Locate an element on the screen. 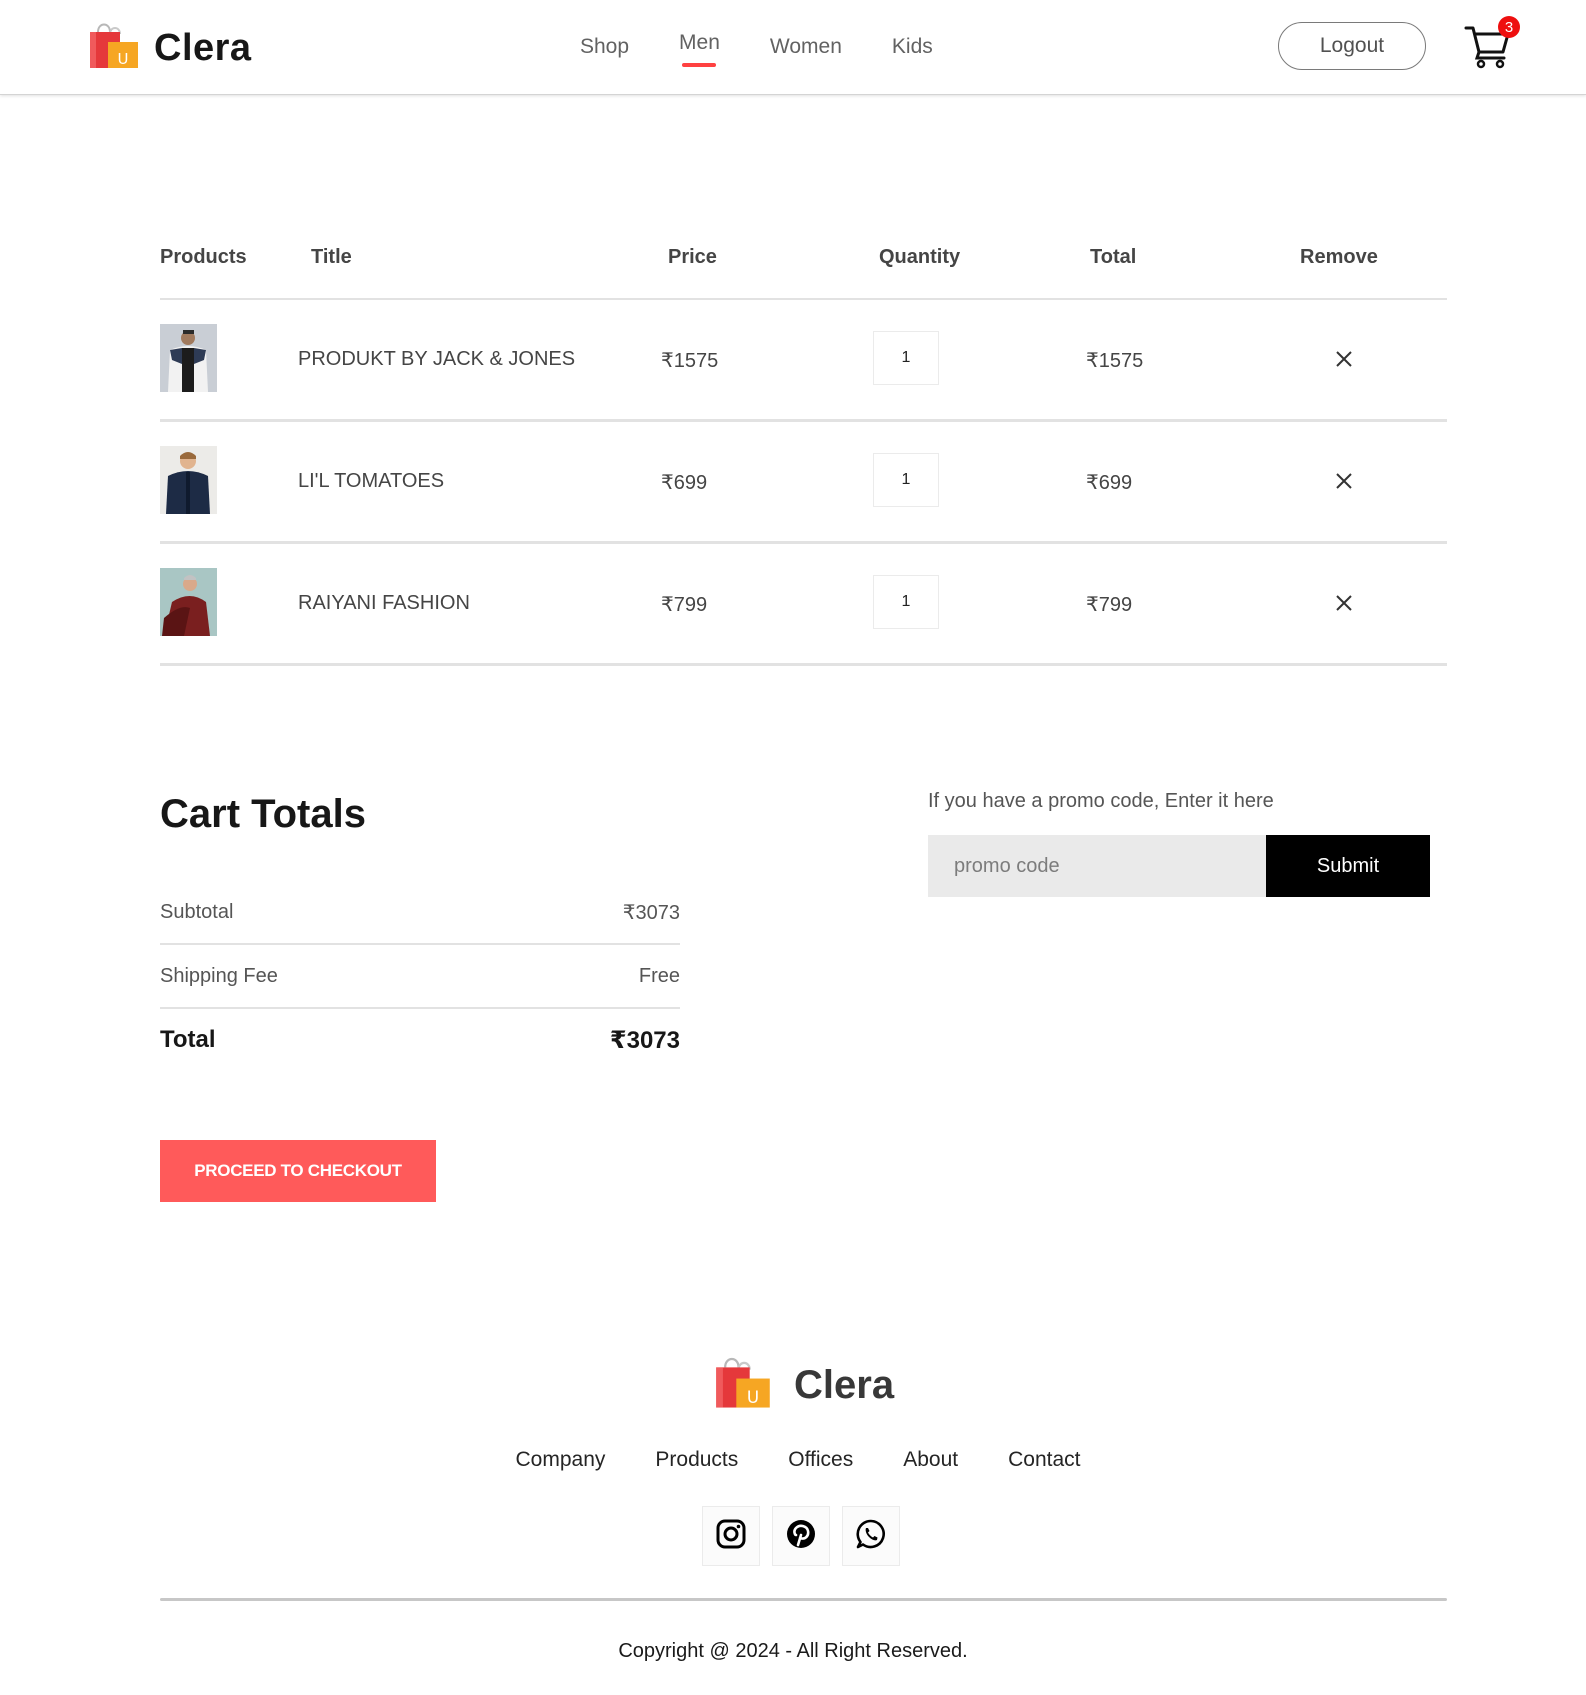 The width and height of the screenshot is (1586, 1695). product-price: ₹799 is located at coordinates (684, 605).